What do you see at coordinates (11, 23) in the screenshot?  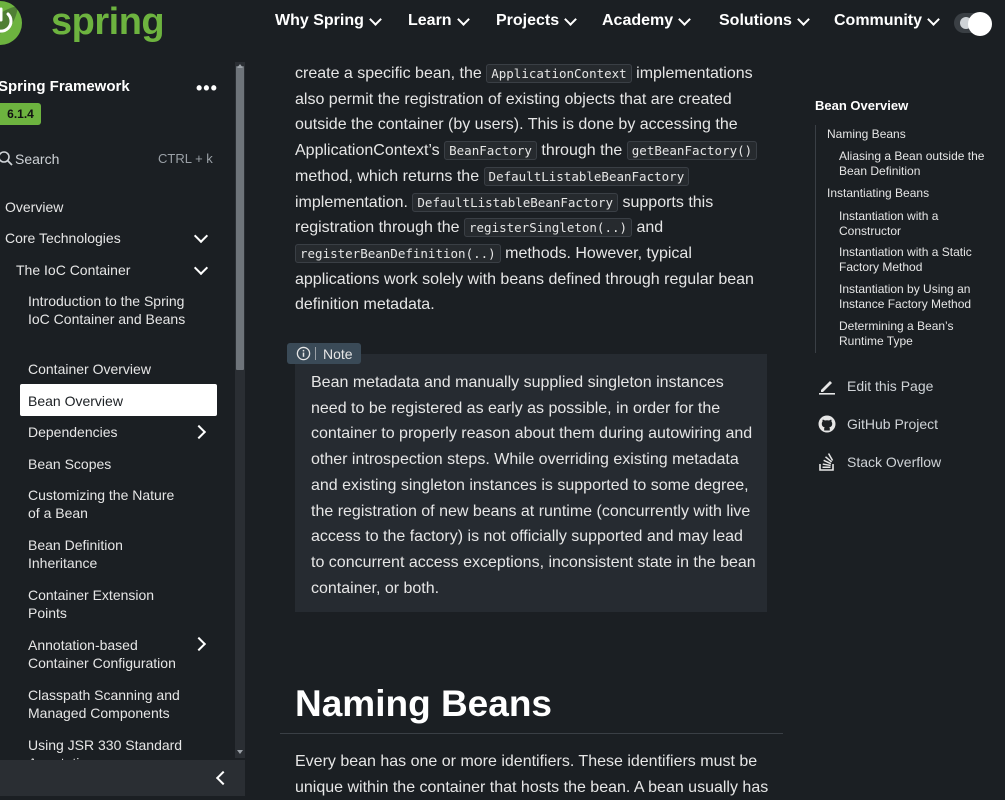 I see `spring-leaf-icon` at bounding box center [11, 23].